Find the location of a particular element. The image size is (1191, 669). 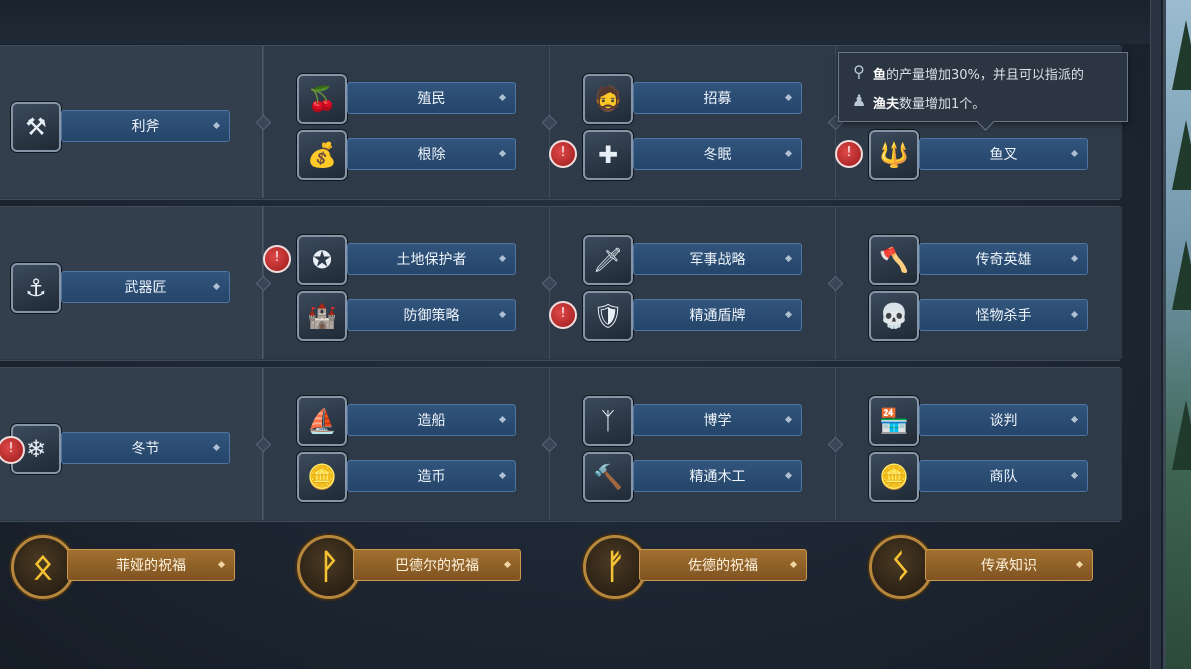

skill-node: 💰 根除 is located at coordinates (406, 155).